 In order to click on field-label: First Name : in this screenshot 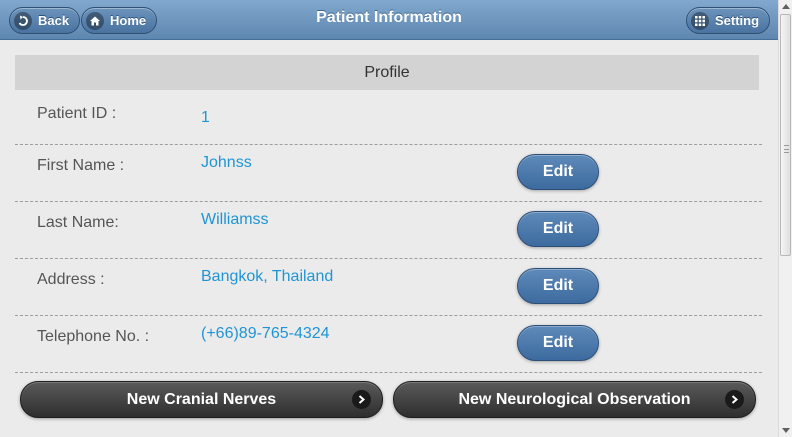, I will do `click(81, 165)`.